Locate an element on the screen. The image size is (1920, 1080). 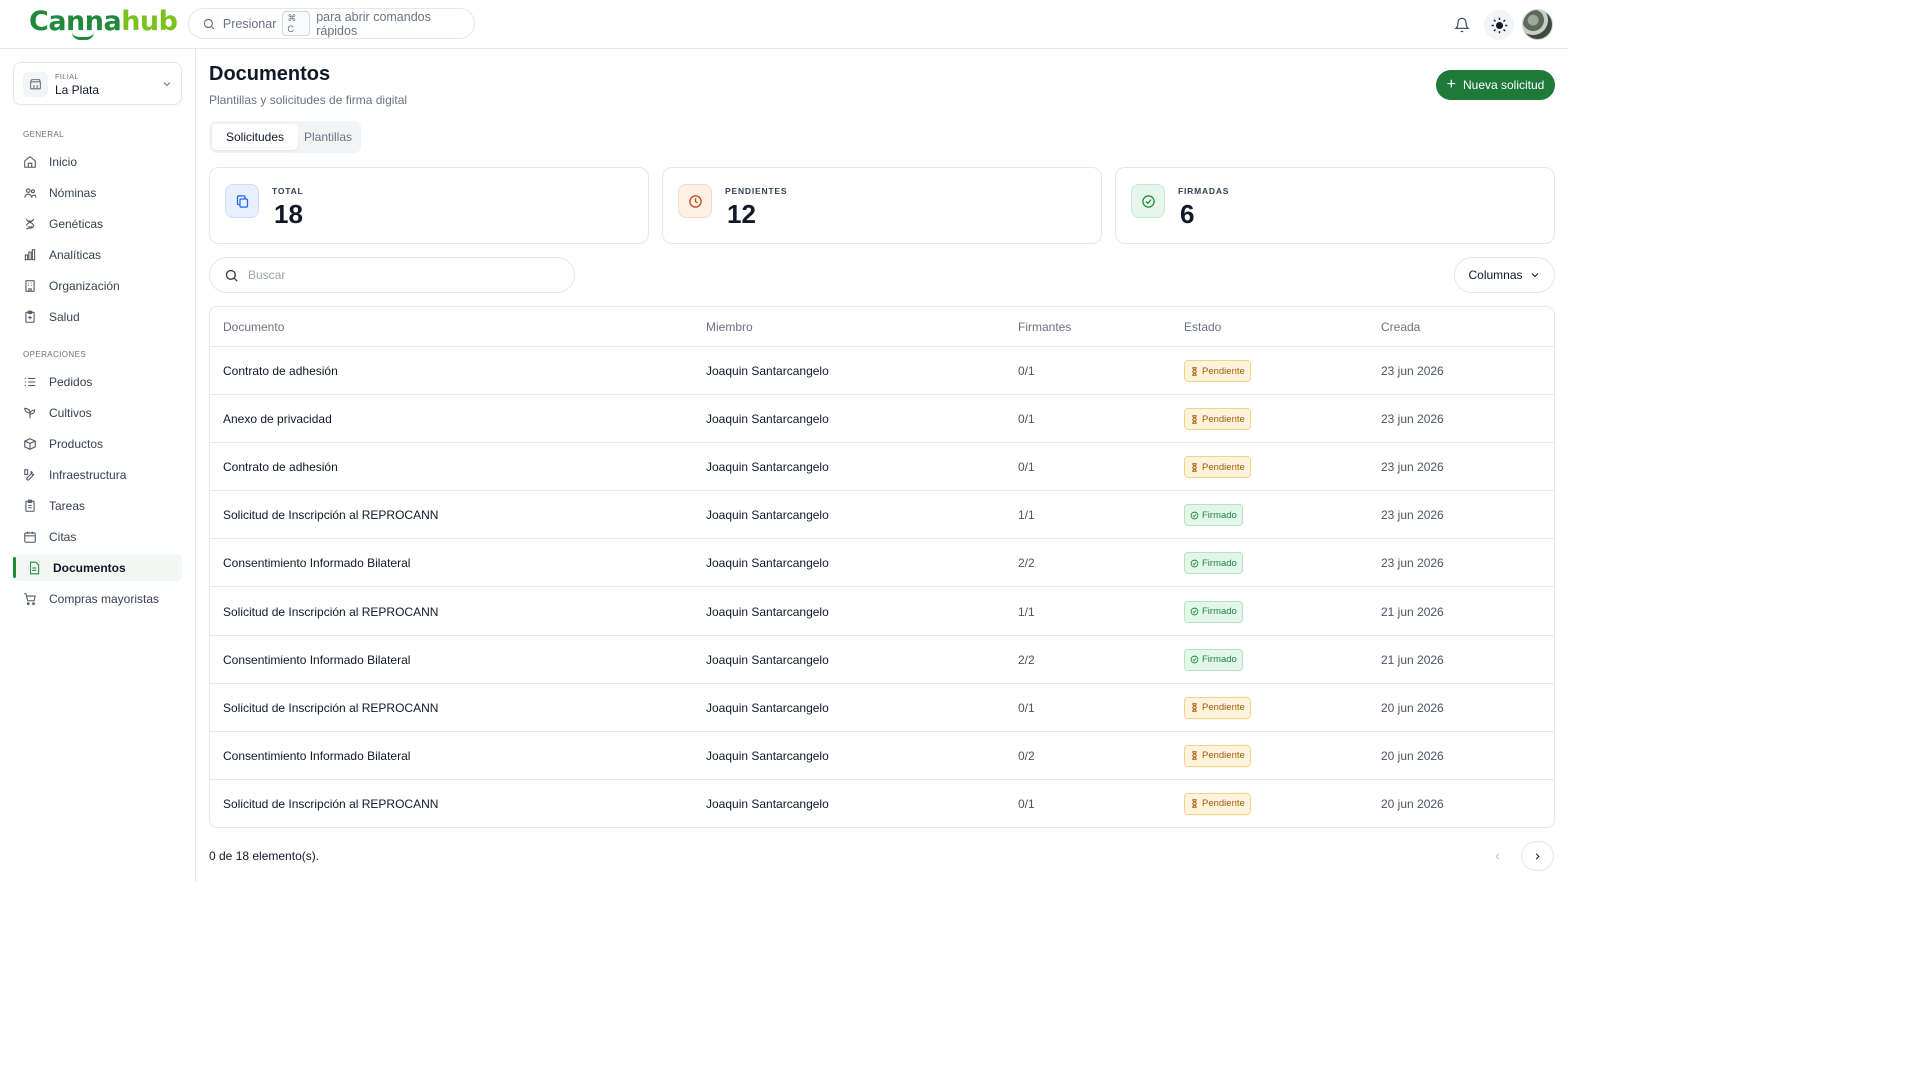
sidebar-item-productos: Productos is located at coordinates (97, 443).